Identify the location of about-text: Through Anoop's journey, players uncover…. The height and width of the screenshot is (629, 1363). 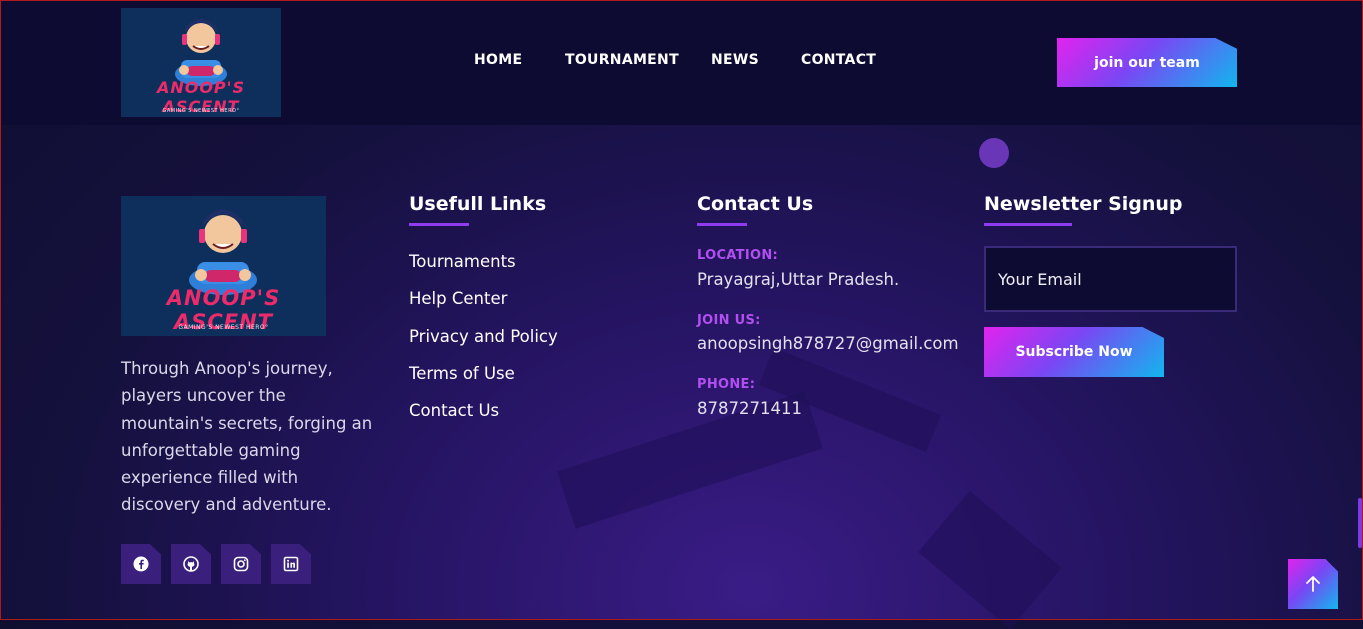
(247, 437).